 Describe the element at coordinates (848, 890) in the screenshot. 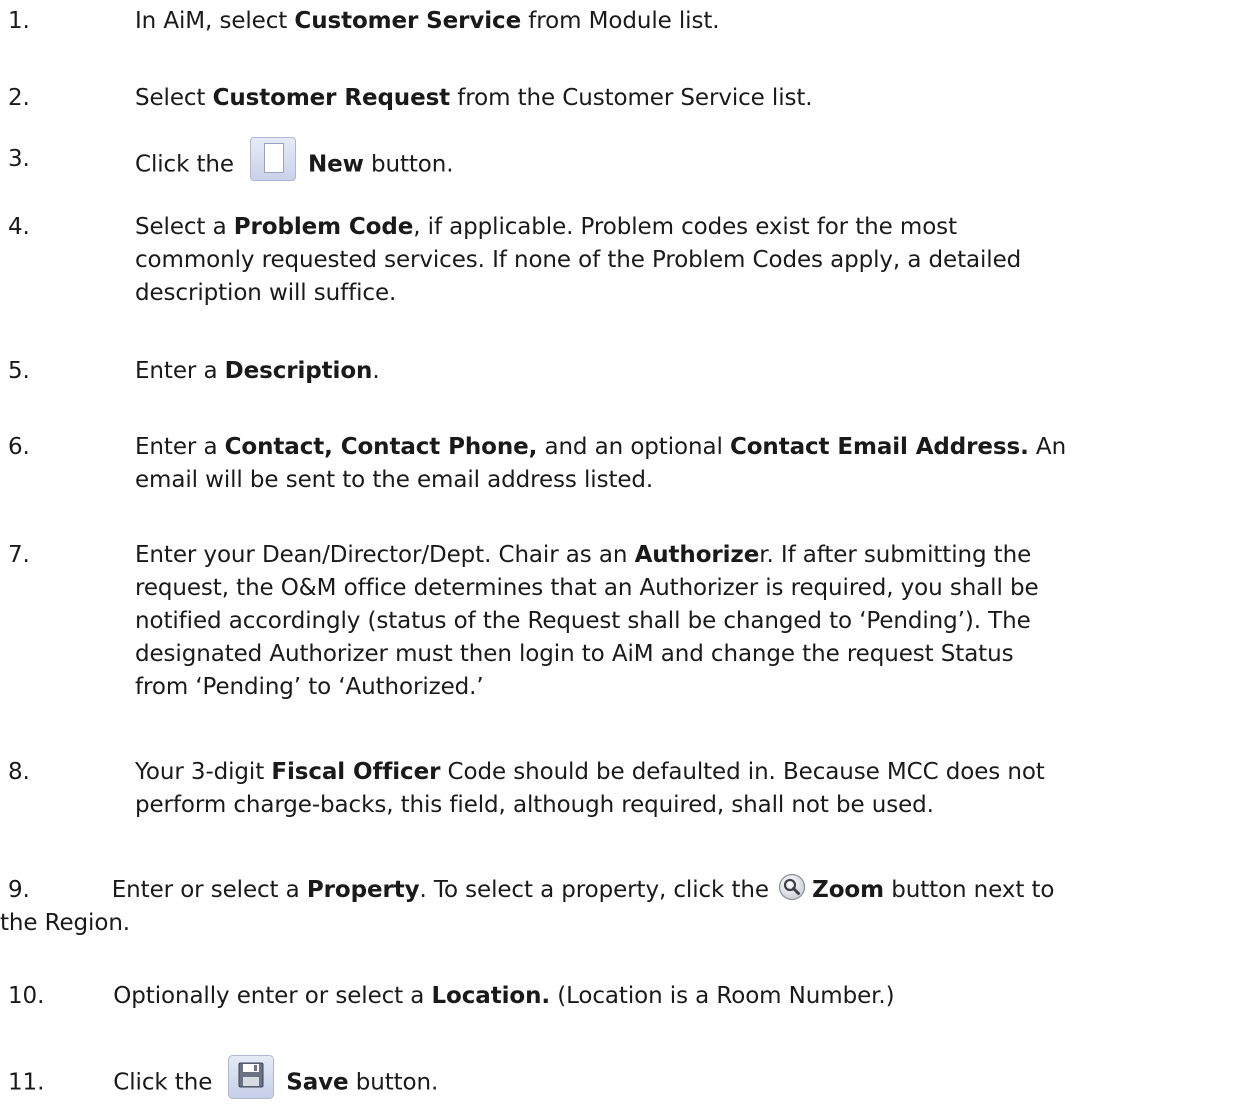

I see `zoom-term: Zoom` at that location.